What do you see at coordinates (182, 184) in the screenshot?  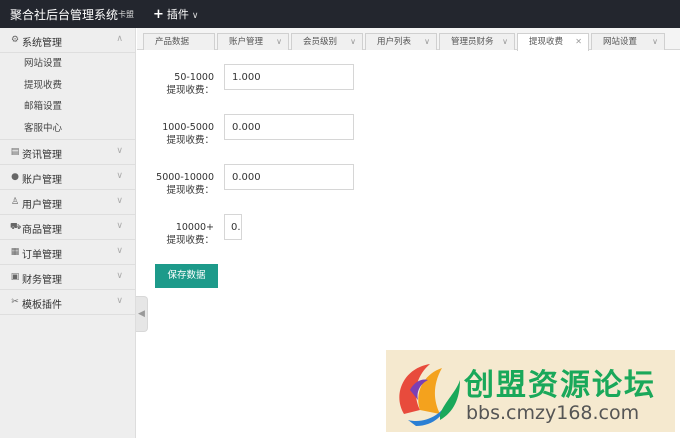 I see `fee-row-3-label: 5000-10000 提现收费：` at bounding box center [182, 184].